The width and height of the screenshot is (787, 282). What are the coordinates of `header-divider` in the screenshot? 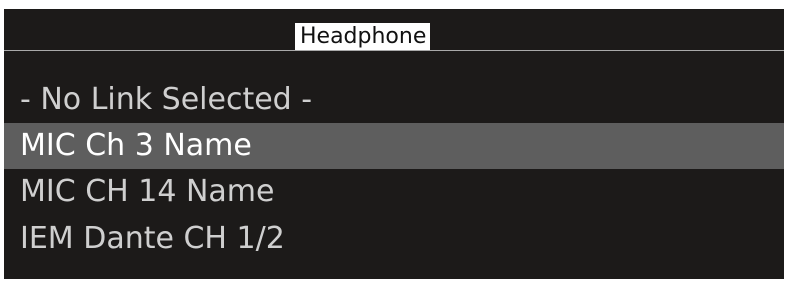 It's located at (394, 50).